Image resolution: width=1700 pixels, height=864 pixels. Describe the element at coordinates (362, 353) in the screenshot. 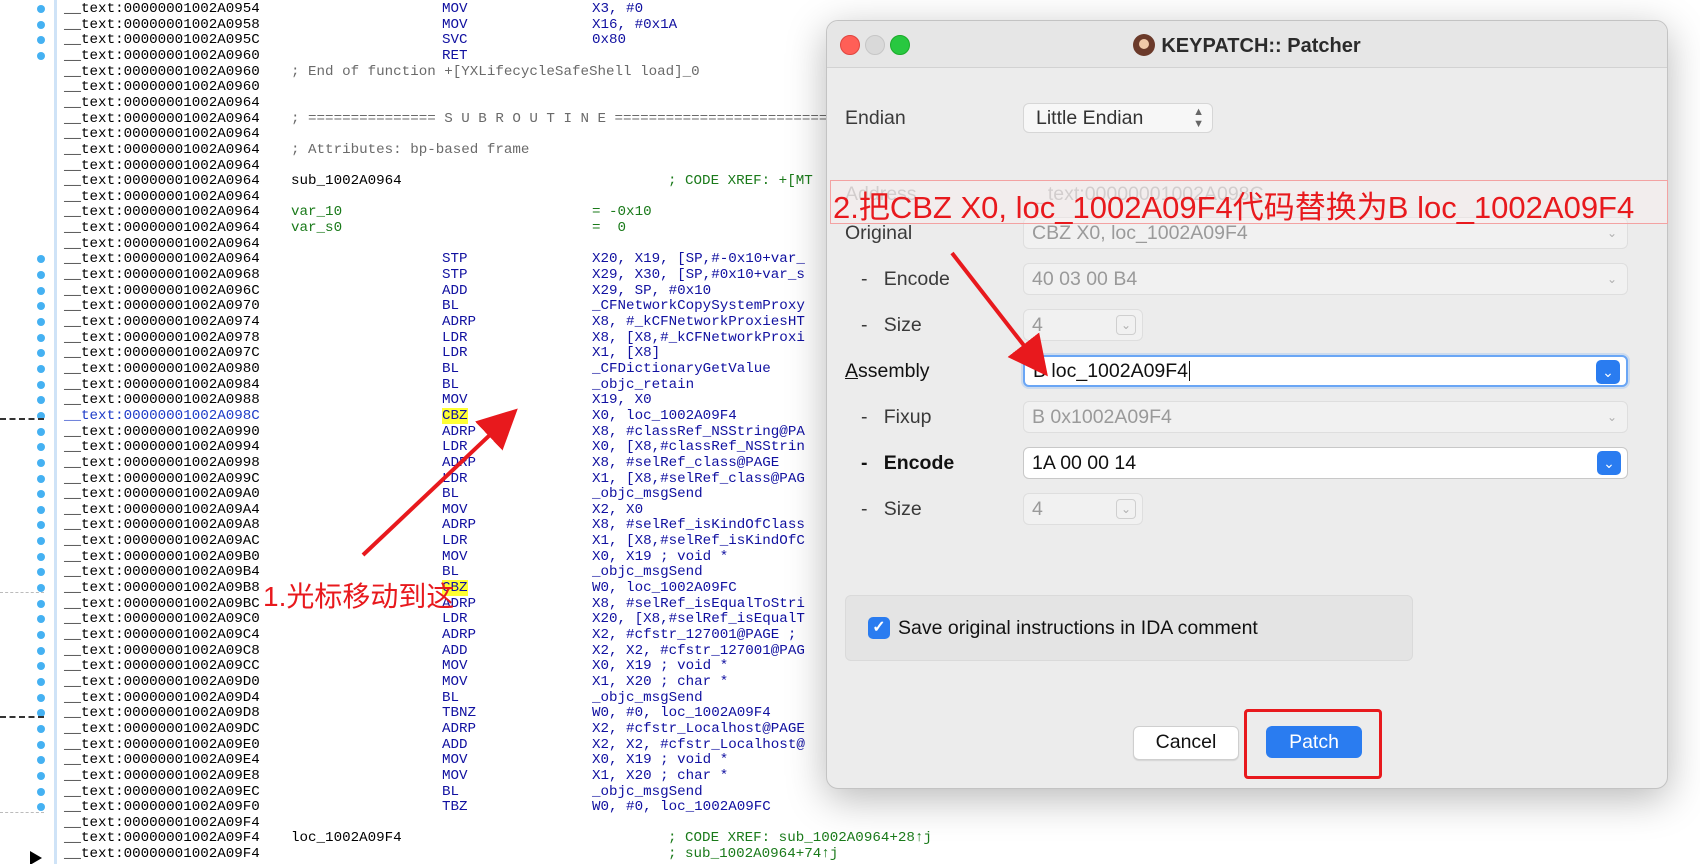

I see `disasm-line: __text:00000001002A097C LDR X1, [X8]` at that location.